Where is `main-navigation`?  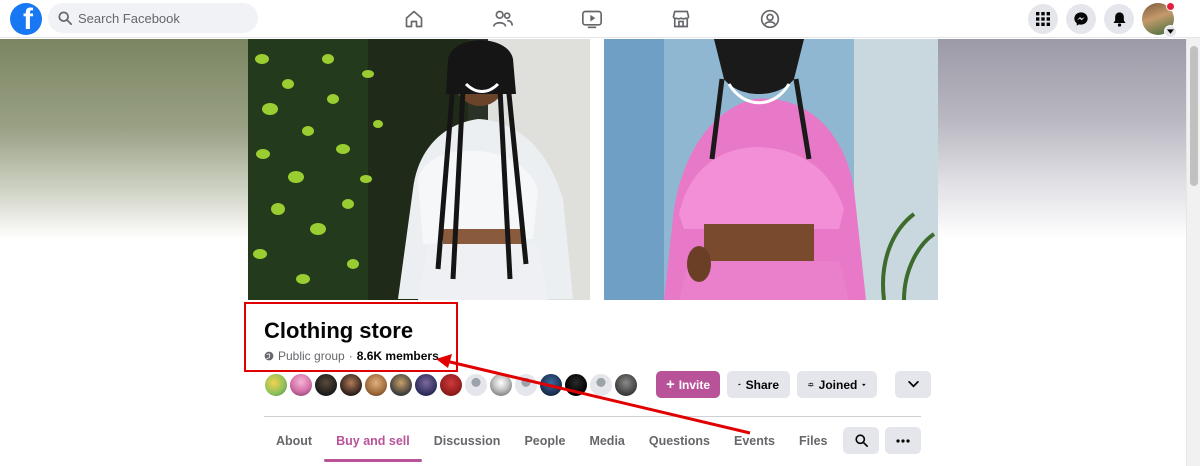 main-navigation is located at coordinates (606, 19).